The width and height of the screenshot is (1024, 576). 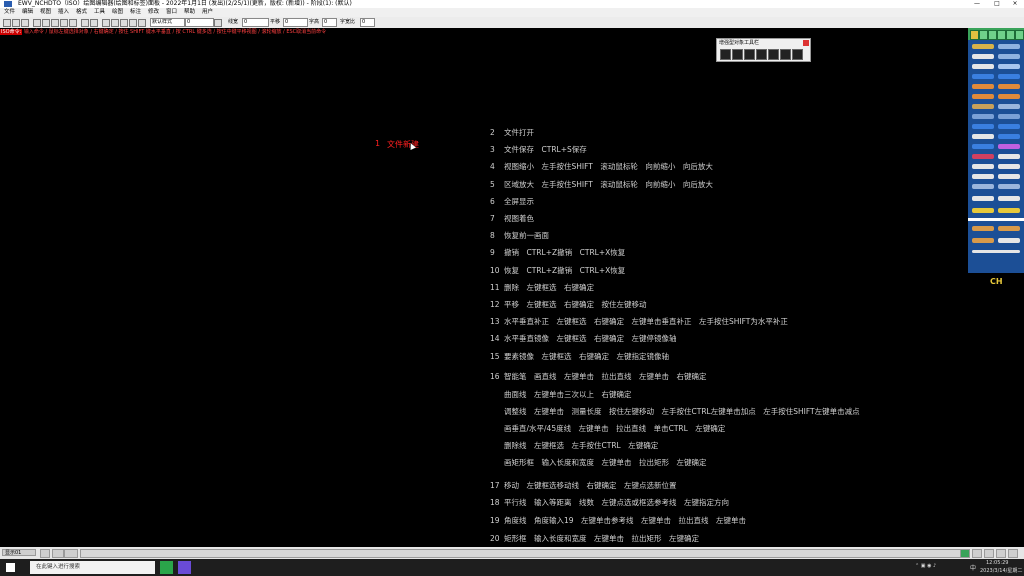 I want to click on textheight-field: 0, so click(x=329, y=22).